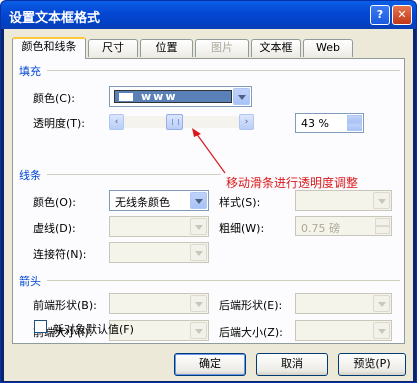  What do you see at coordinates (343, 200) in the screenshot?
I see `line-style-combo` at bounding box center [343, 200].